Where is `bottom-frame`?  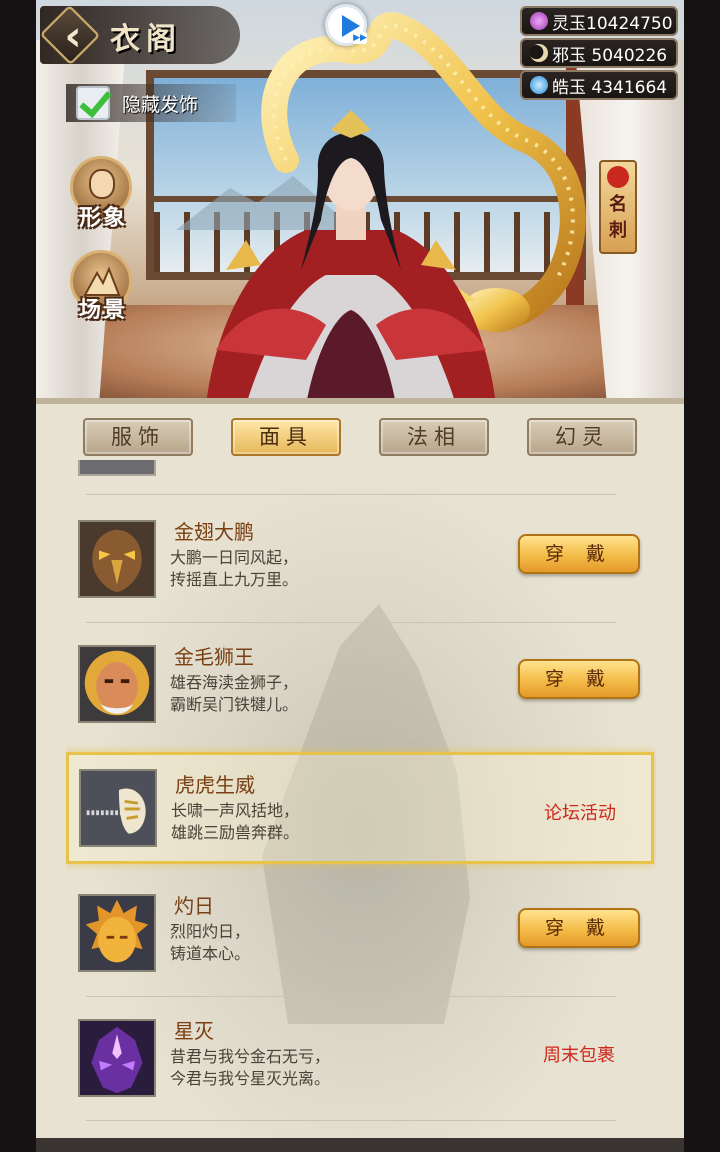 bottom-frame is located at coordinates (360, 1145).